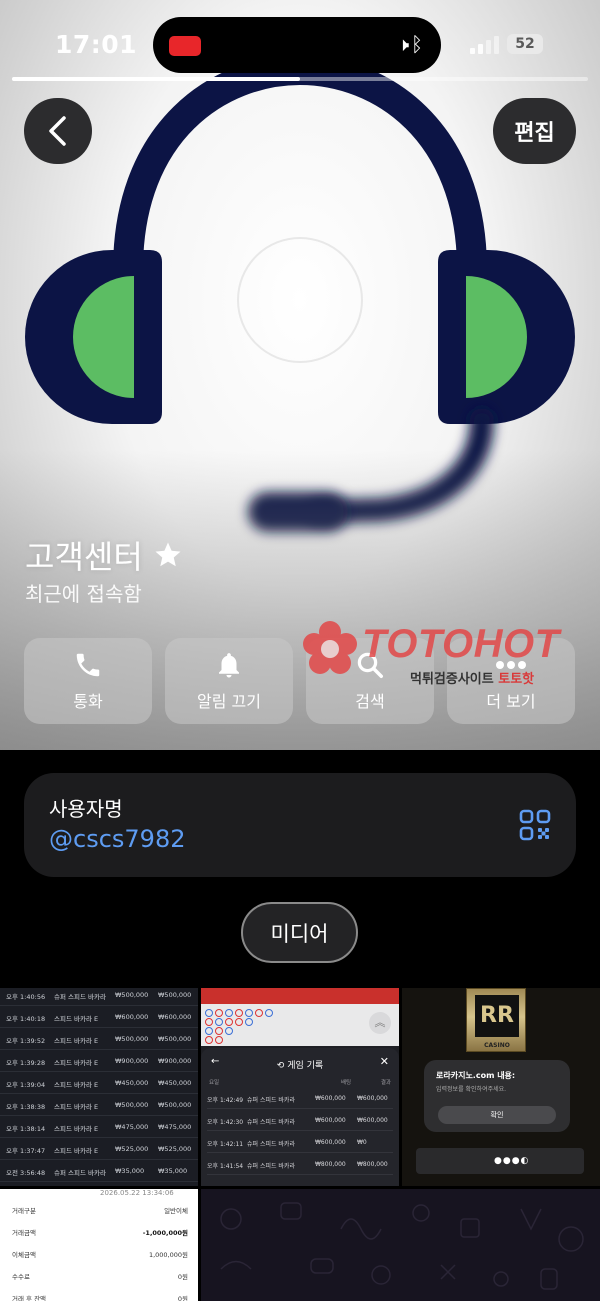 This screenshot has height=1301, width=600. I want to click on island-icons: 🕨ᛒ, so click(411, 44).